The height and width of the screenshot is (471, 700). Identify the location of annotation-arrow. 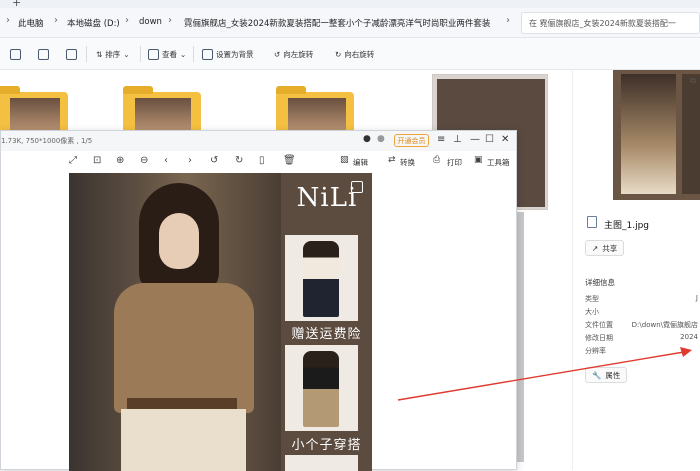
(544, 374).